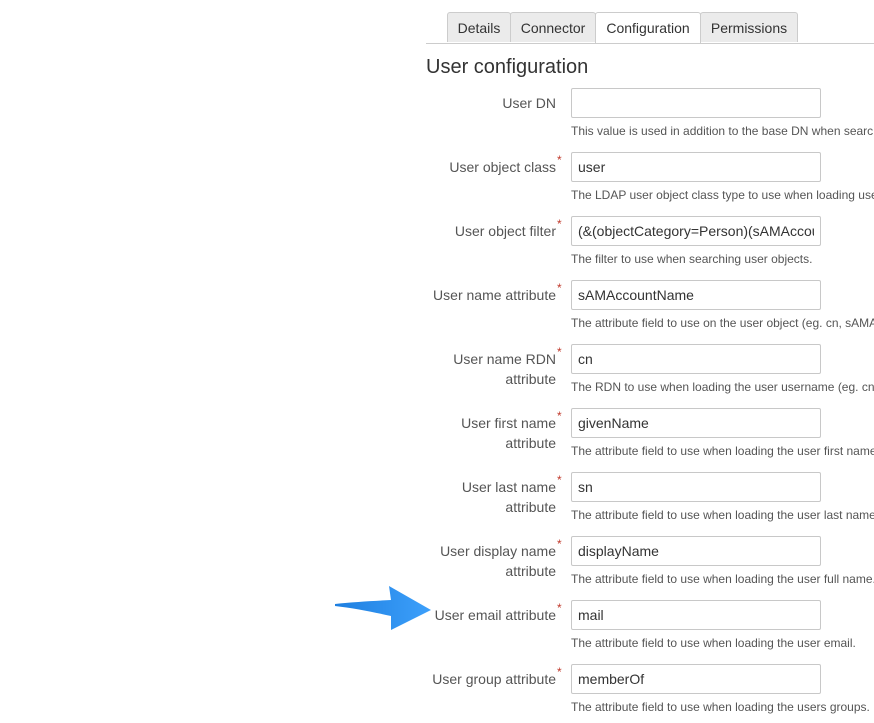 The height and width of the screenshot is (723, 874). What do you see at coordinates (696, 487) in the screenshot?
I see `user-last-name-attribute-input` at bounding box center [696, 487].